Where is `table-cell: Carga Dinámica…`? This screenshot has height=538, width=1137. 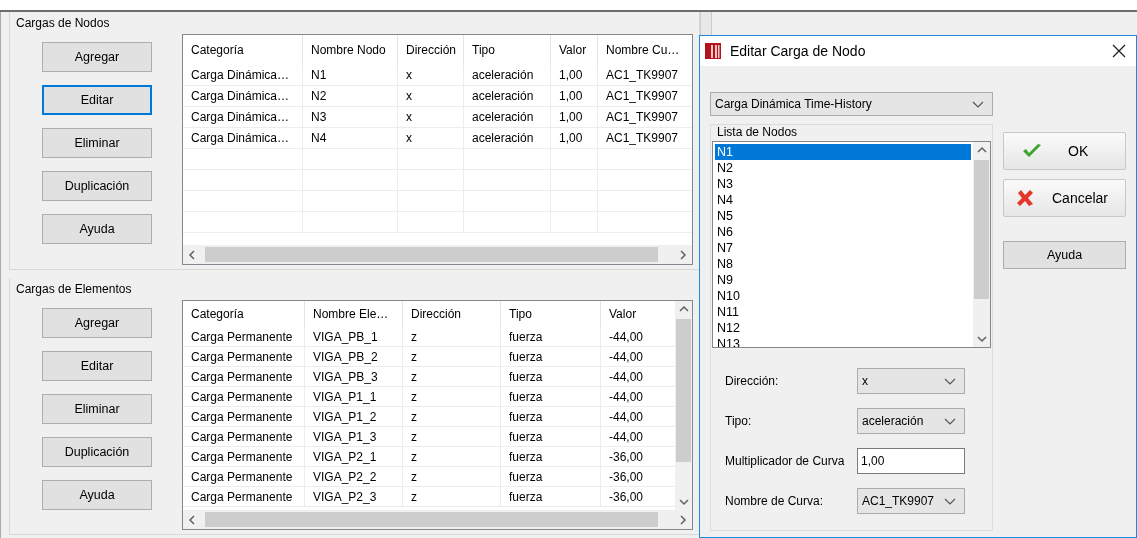 table-cell: Carga Dinámica… is located at coordinates (243, 96).